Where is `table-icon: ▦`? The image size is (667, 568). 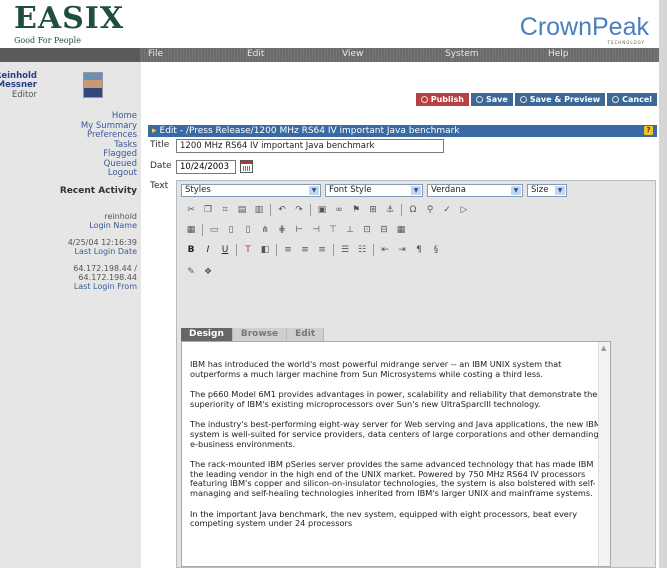
table-icon: ▦ is located at coordinates (191, 230).